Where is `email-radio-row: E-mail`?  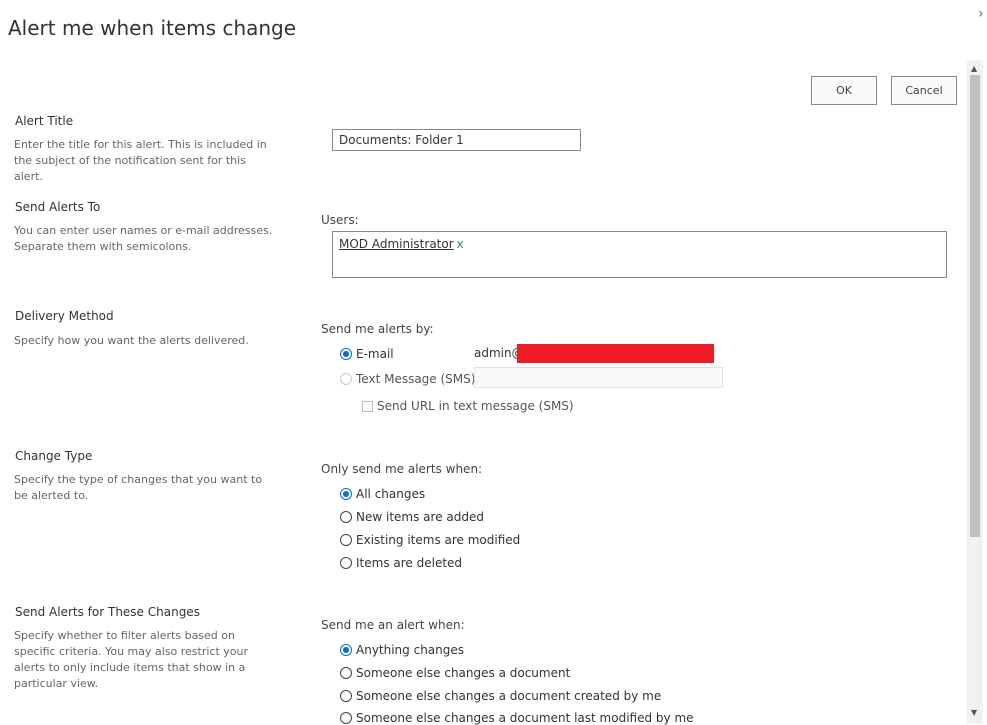
email-radio-row: E-mail is located at coordinates (367, 354).